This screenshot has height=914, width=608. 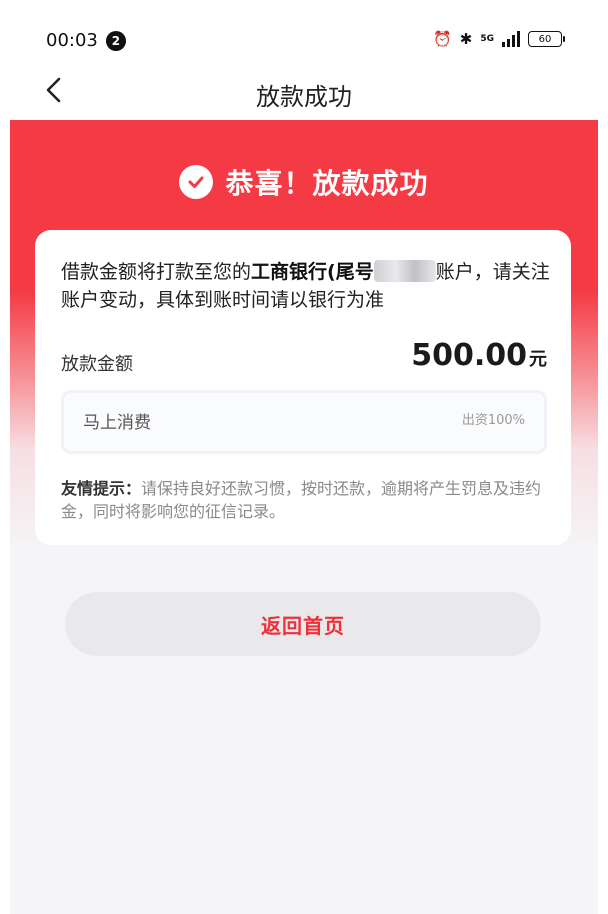 I want to click on tip-label: 友情提示：, so click(x=101, y=488).